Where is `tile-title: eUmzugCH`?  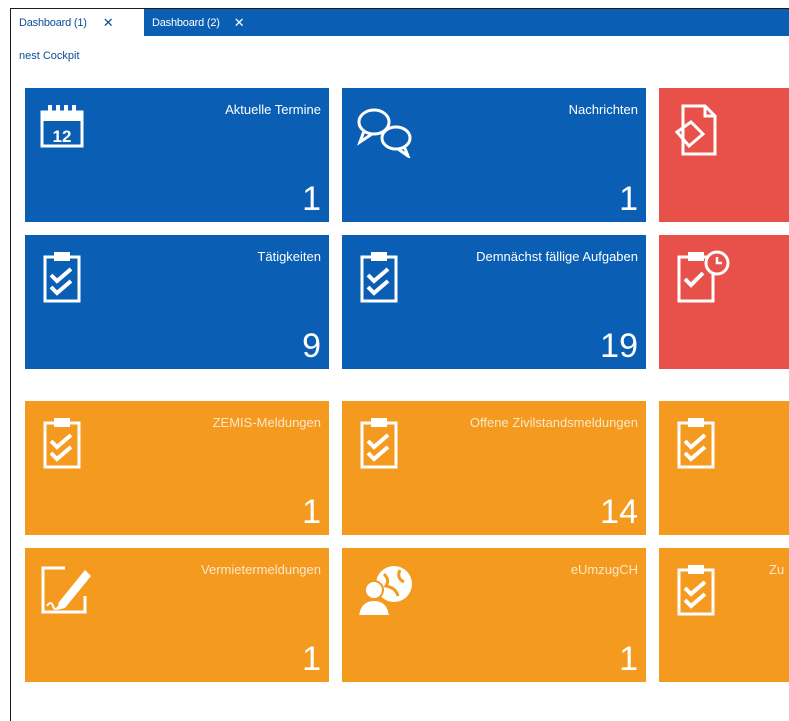
tile-title: eUmzugCH is located at coordinates (604, 569).